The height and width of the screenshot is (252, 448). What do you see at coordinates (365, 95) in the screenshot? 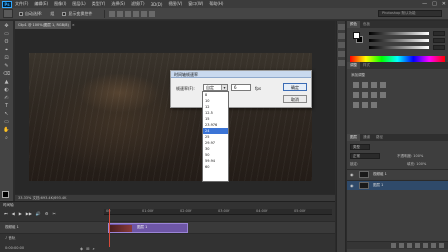
I see `hue-saturation-icon` at bounding box center [365, 95].